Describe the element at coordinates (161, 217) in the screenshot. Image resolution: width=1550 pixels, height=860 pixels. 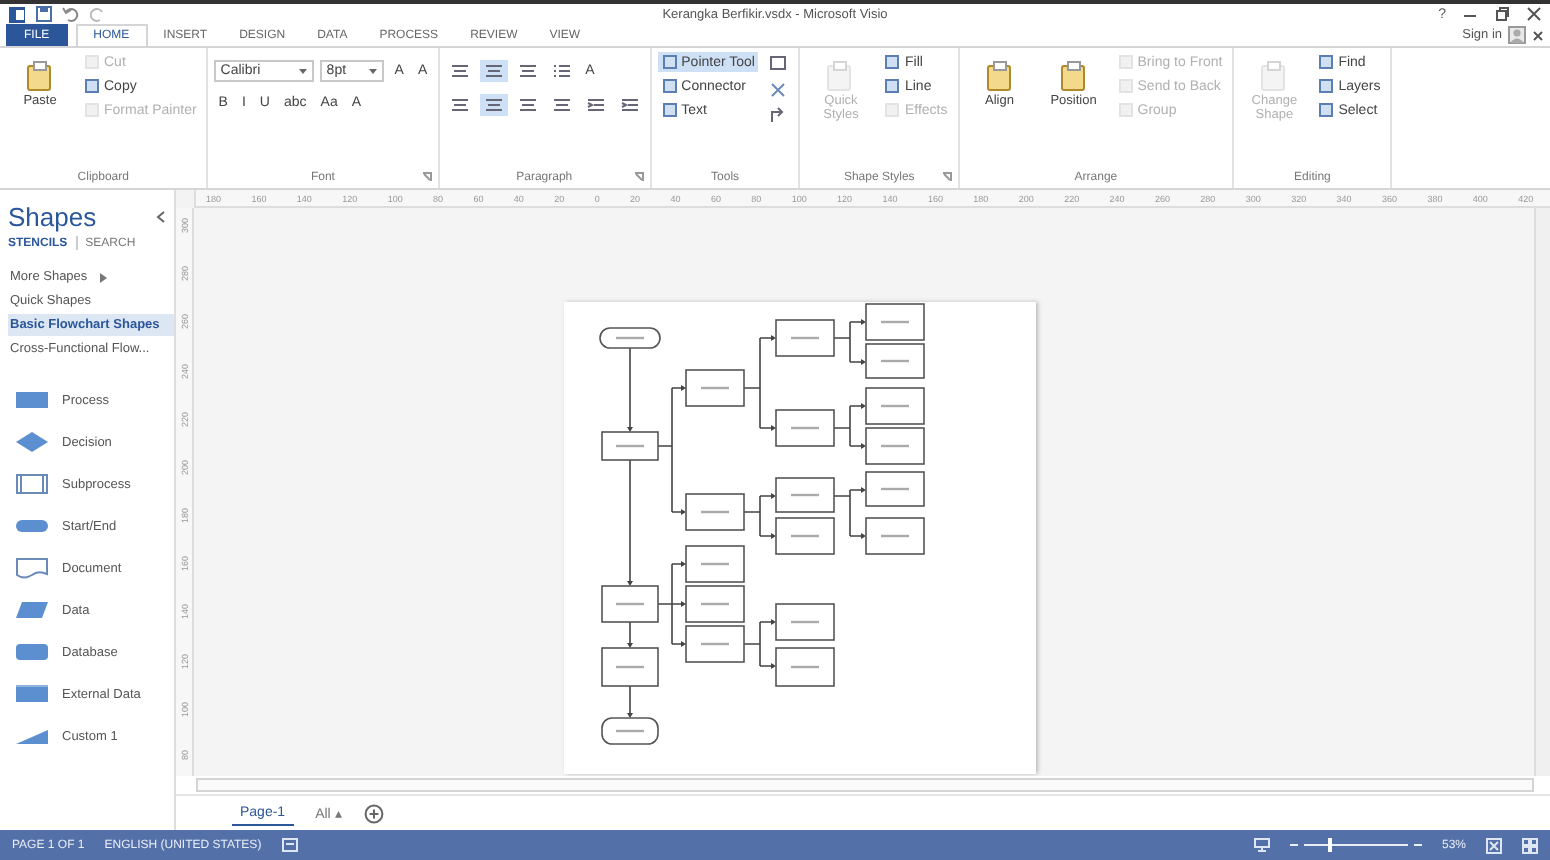
I see `collapse-icon` at that location.